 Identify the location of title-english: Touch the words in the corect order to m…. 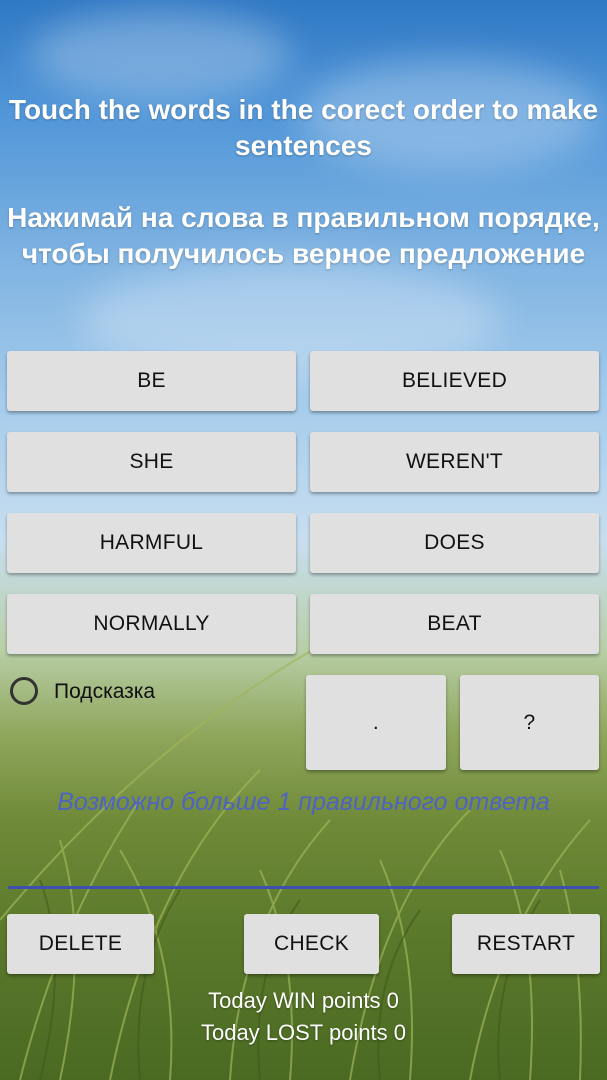
(303, 127).